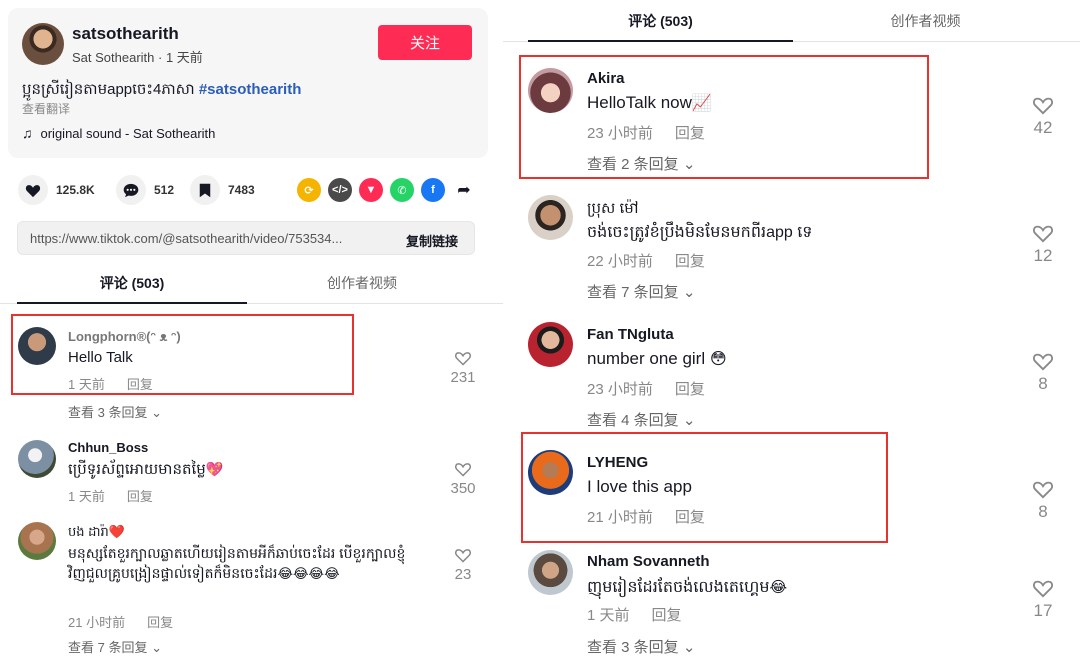 The width and height of the screenshot is (1080, 663). I want to click on view-replies-label: 查看 7 条回复, so click(633, 292).